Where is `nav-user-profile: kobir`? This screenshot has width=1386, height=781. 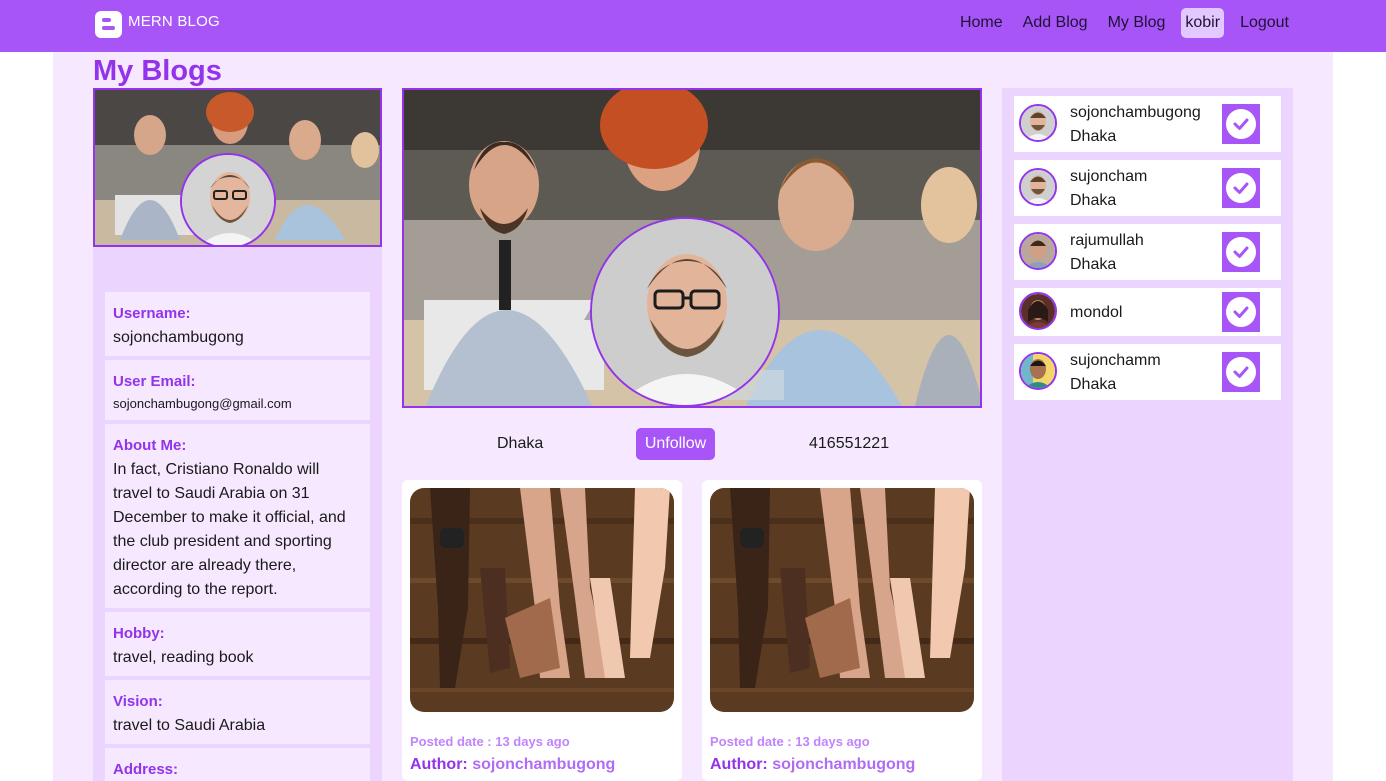
nav-user-profile: kobir is located at coordinates (1203, 23).